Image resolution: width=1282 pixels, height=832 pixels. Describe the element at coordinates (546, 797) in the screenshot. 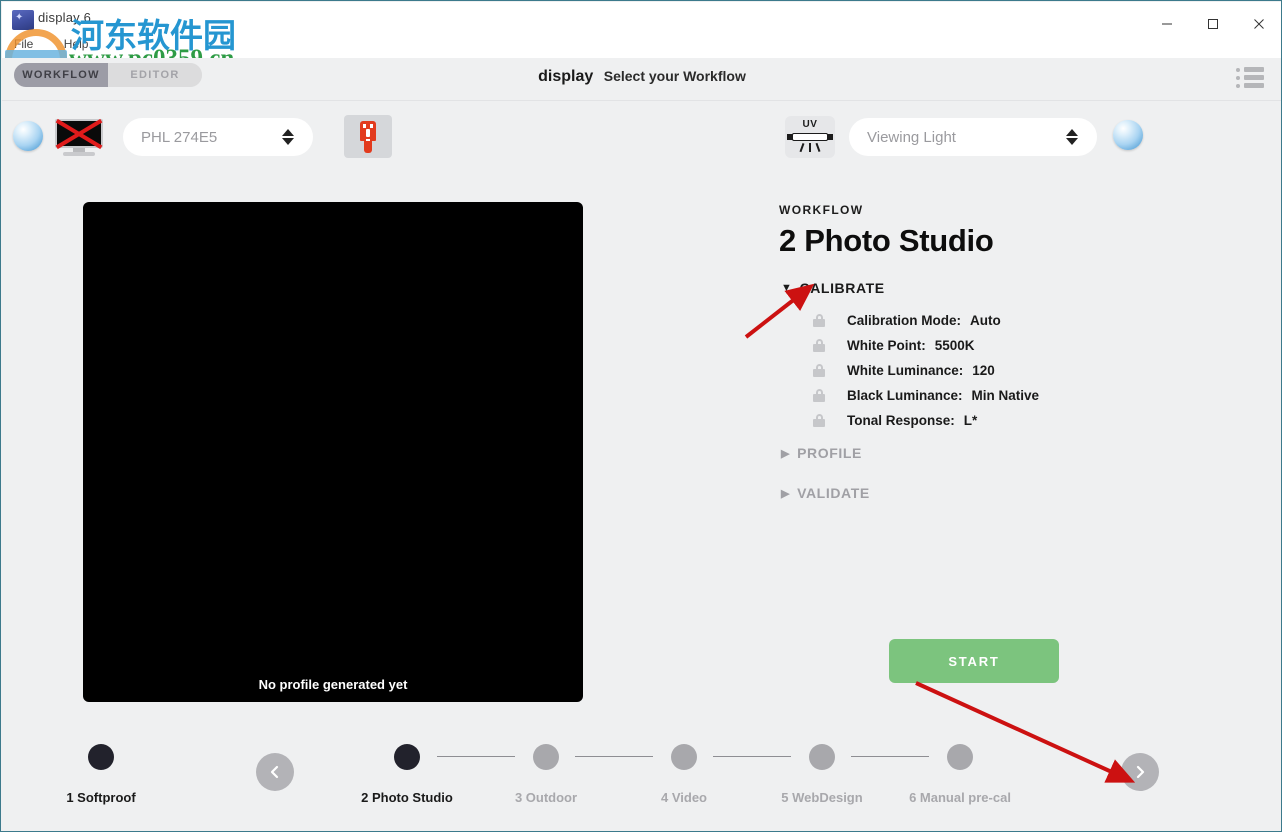

I see `step-label: 3 Outdoor` at that location.